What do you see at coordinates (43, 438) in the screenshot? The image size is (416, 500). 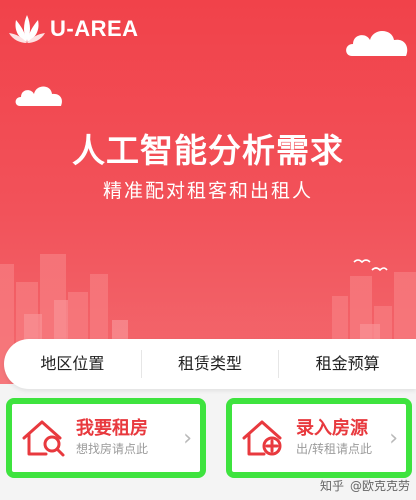 I see `house-search-icon` at bounding box center [43, 438].